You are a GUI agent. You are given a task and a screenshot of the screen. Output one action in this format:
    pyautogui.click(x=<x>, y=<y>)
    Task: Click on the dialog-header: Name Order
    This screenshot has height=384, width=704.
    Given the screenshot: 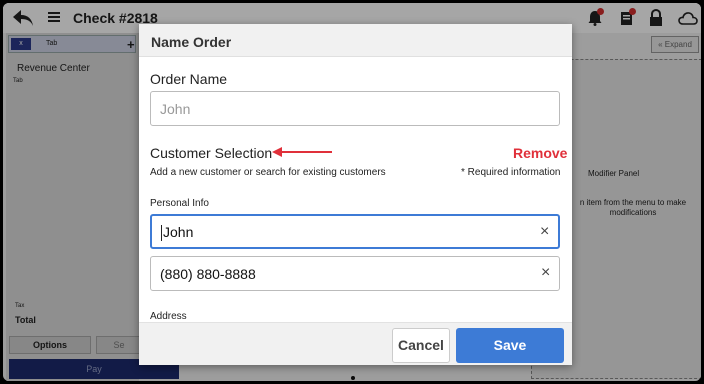 What is the action you would take?
    pyautogui.click(x=355, y=40)
    